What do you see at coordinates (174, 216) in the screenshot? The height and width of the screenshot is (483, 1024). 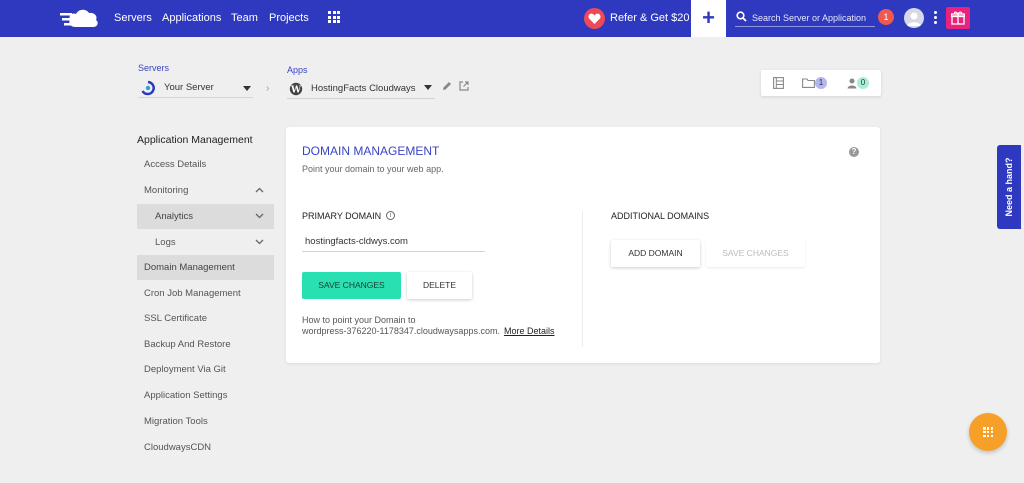 I see `sidebar-item-label: Analytics` at bounding box center [174, 216].